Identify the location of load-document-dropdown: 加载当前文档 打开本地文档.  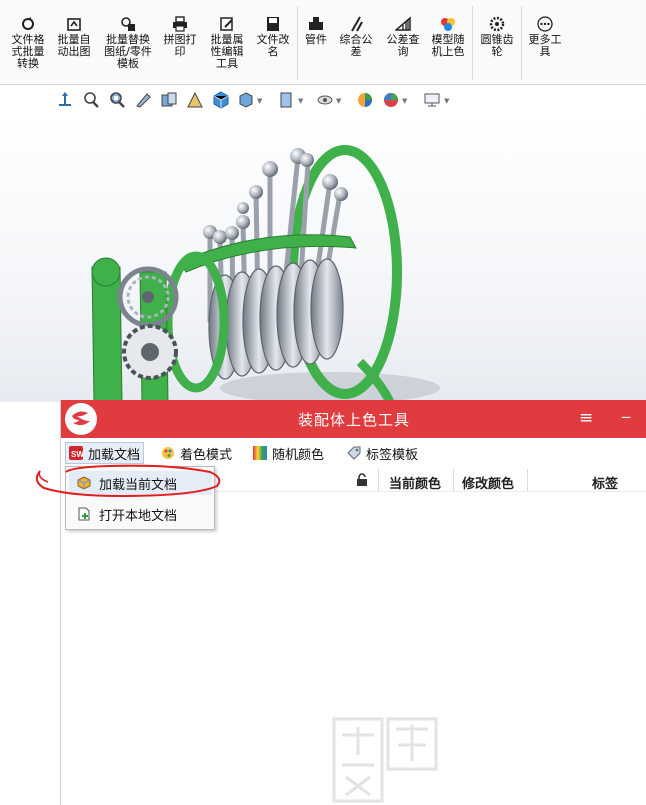
(140, 498).